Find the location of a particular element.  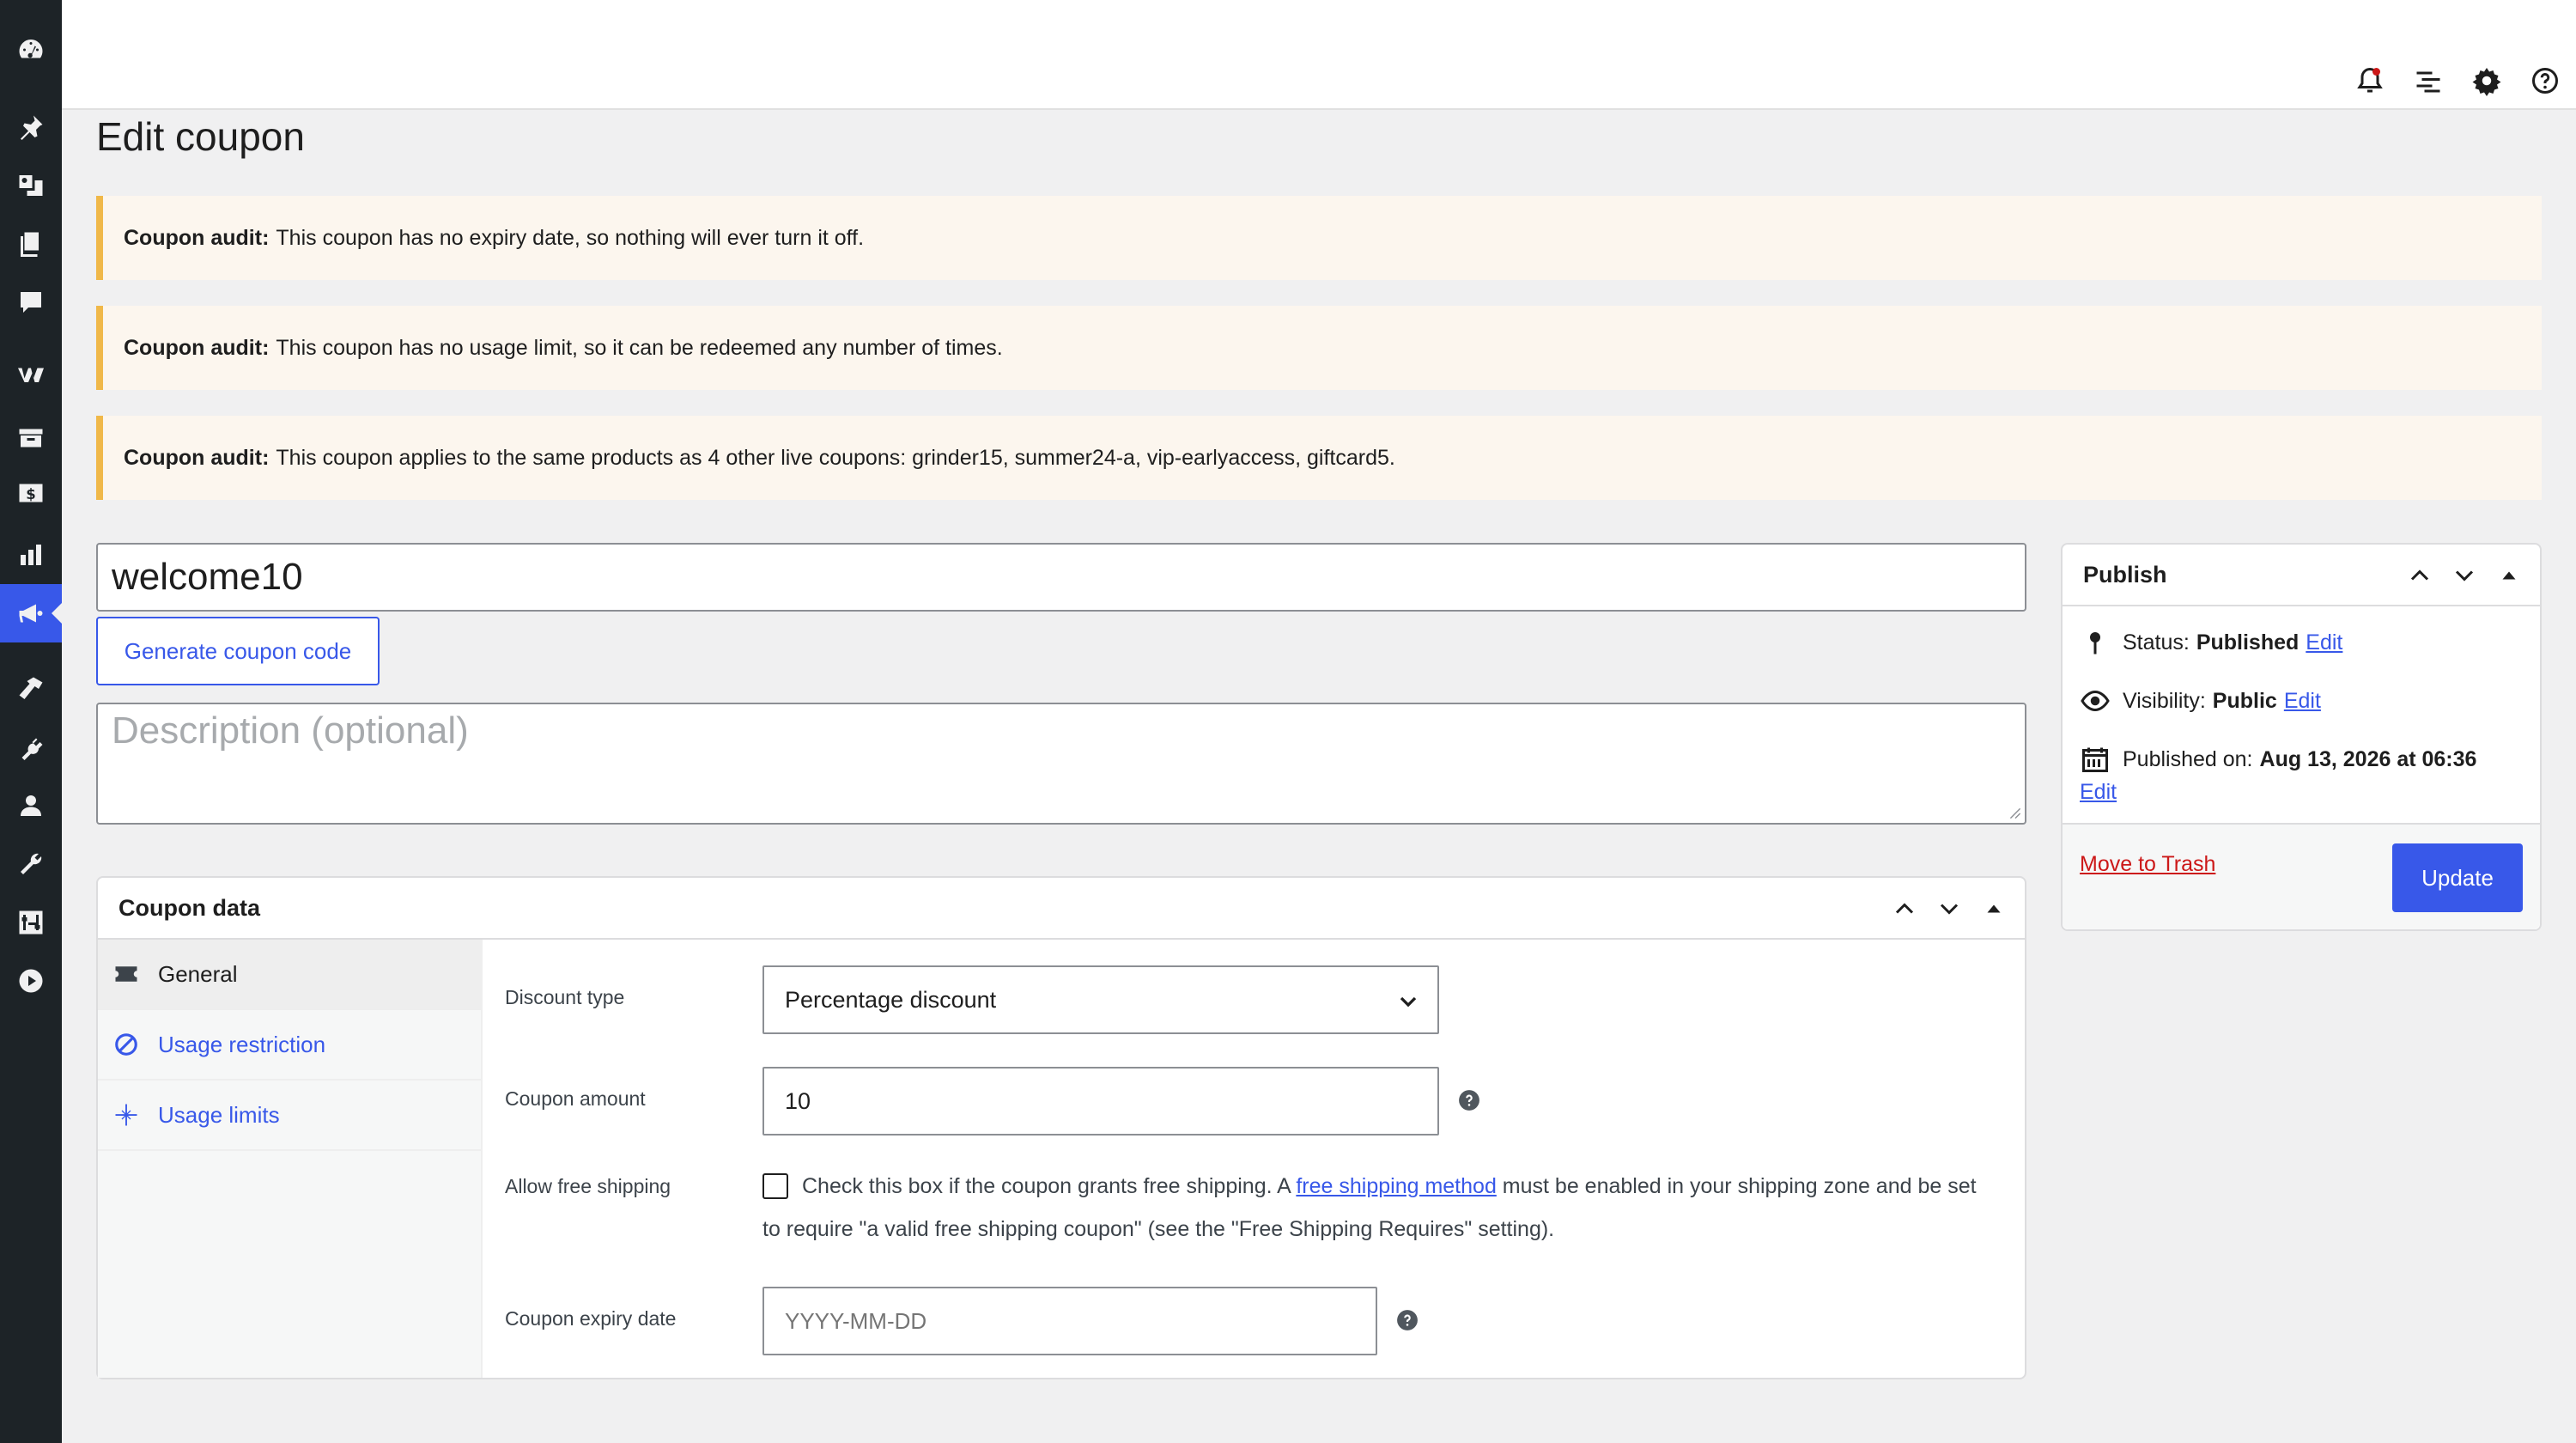

settings-icon is located at coordinates (31, 922).